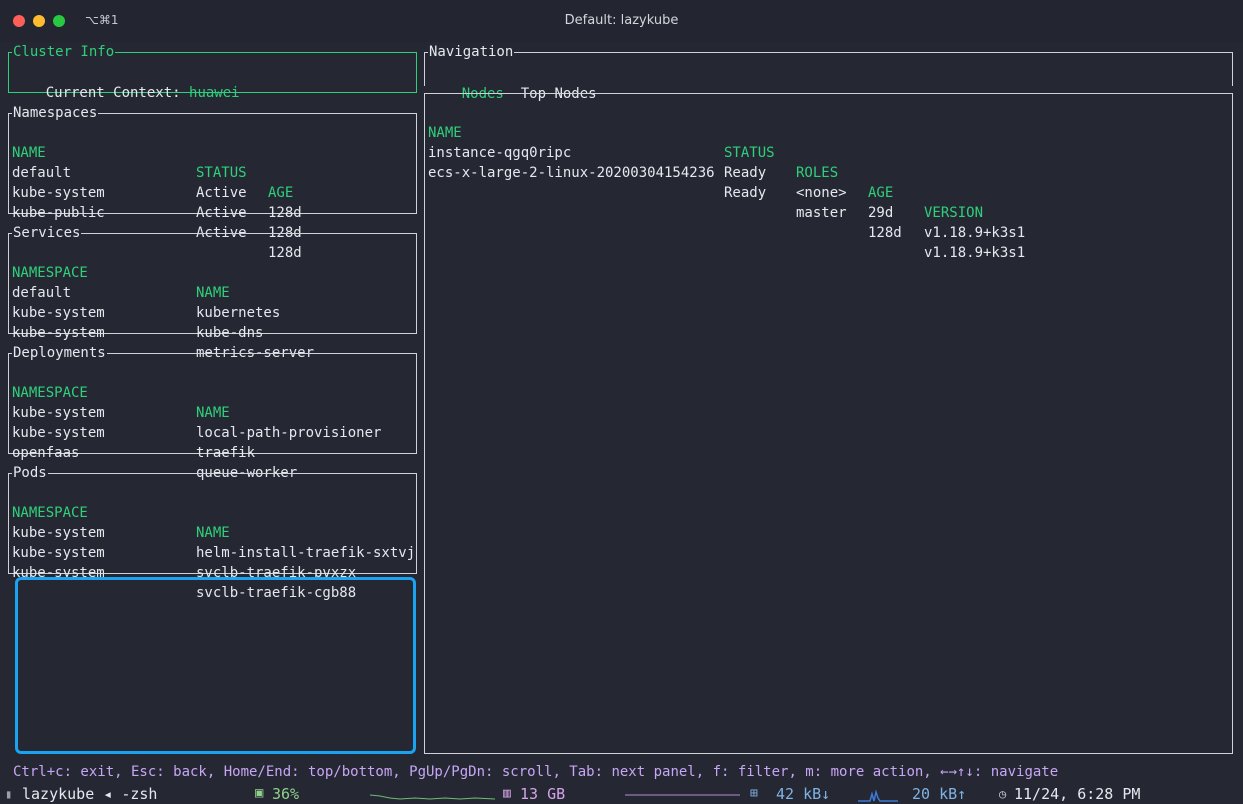 This screenshot has height=804, width=1243. Describe the element at coordinates (46, 453) in the screenshot. I see `deployment-namespace: openfaas` at that location.